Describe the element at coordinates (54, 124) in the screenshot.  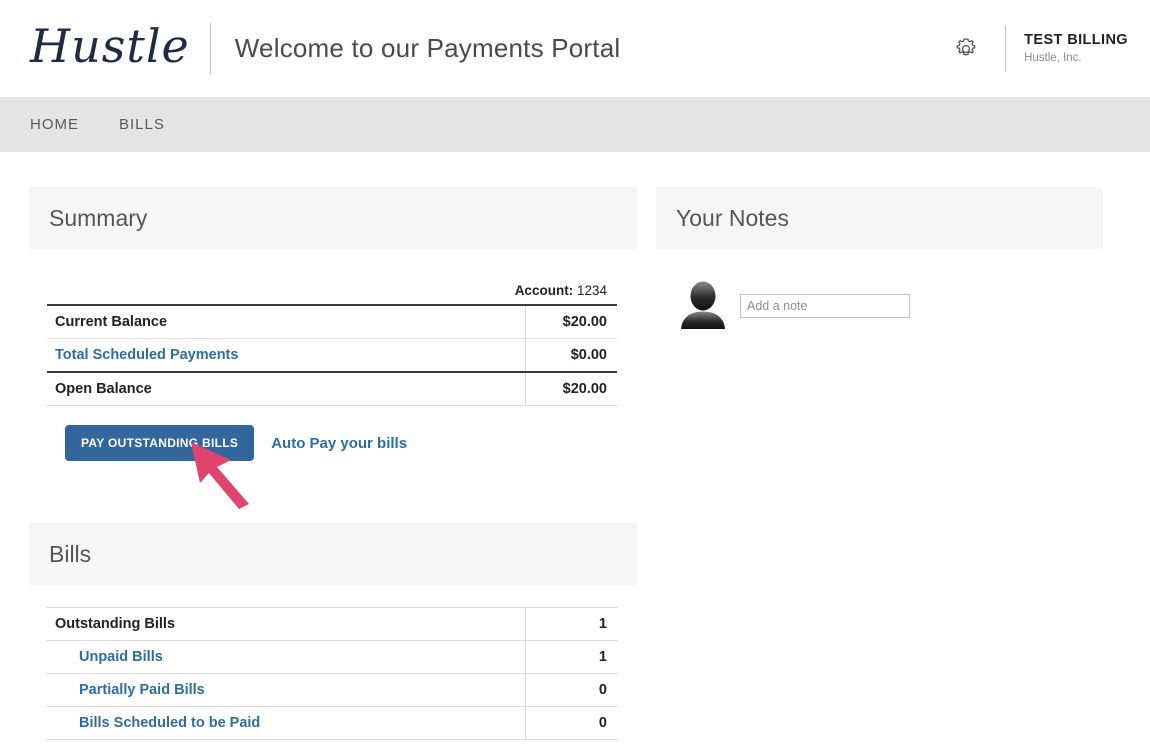
I see `nav-item-home: HOME` at that location.